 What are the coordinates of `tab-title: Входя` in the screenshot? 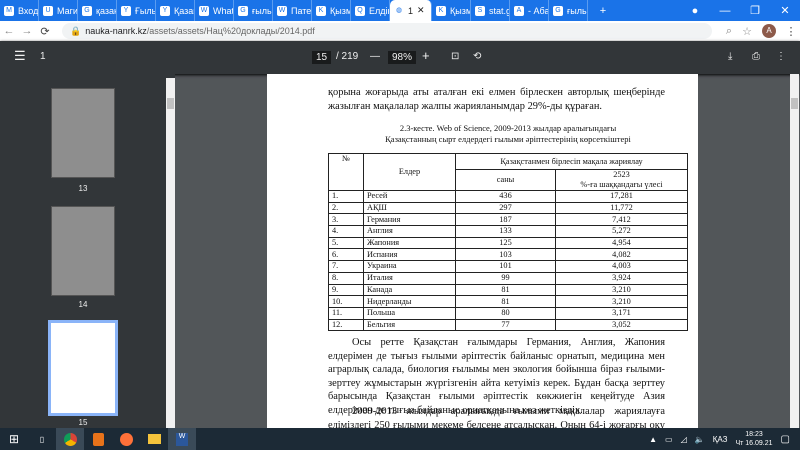 It's located at (28, 10).